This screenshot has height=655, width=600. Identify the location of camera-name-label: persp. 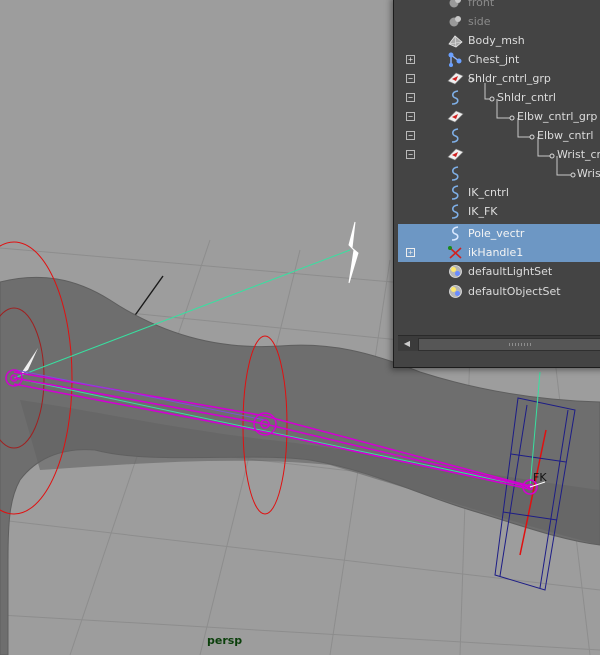
(225, 640).